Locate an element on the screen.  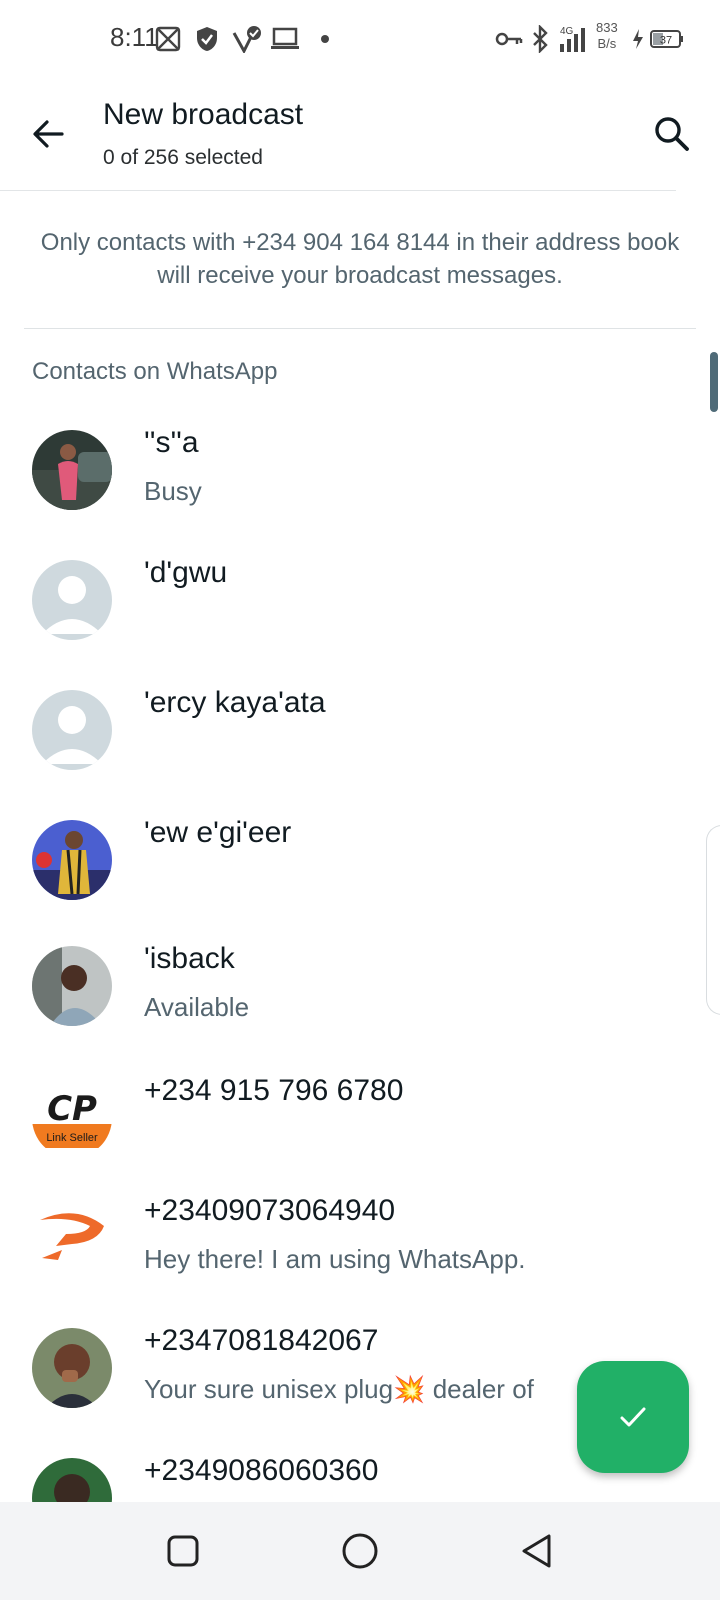
avatar: CP Link Seller is located at coordinates (72, 1118).